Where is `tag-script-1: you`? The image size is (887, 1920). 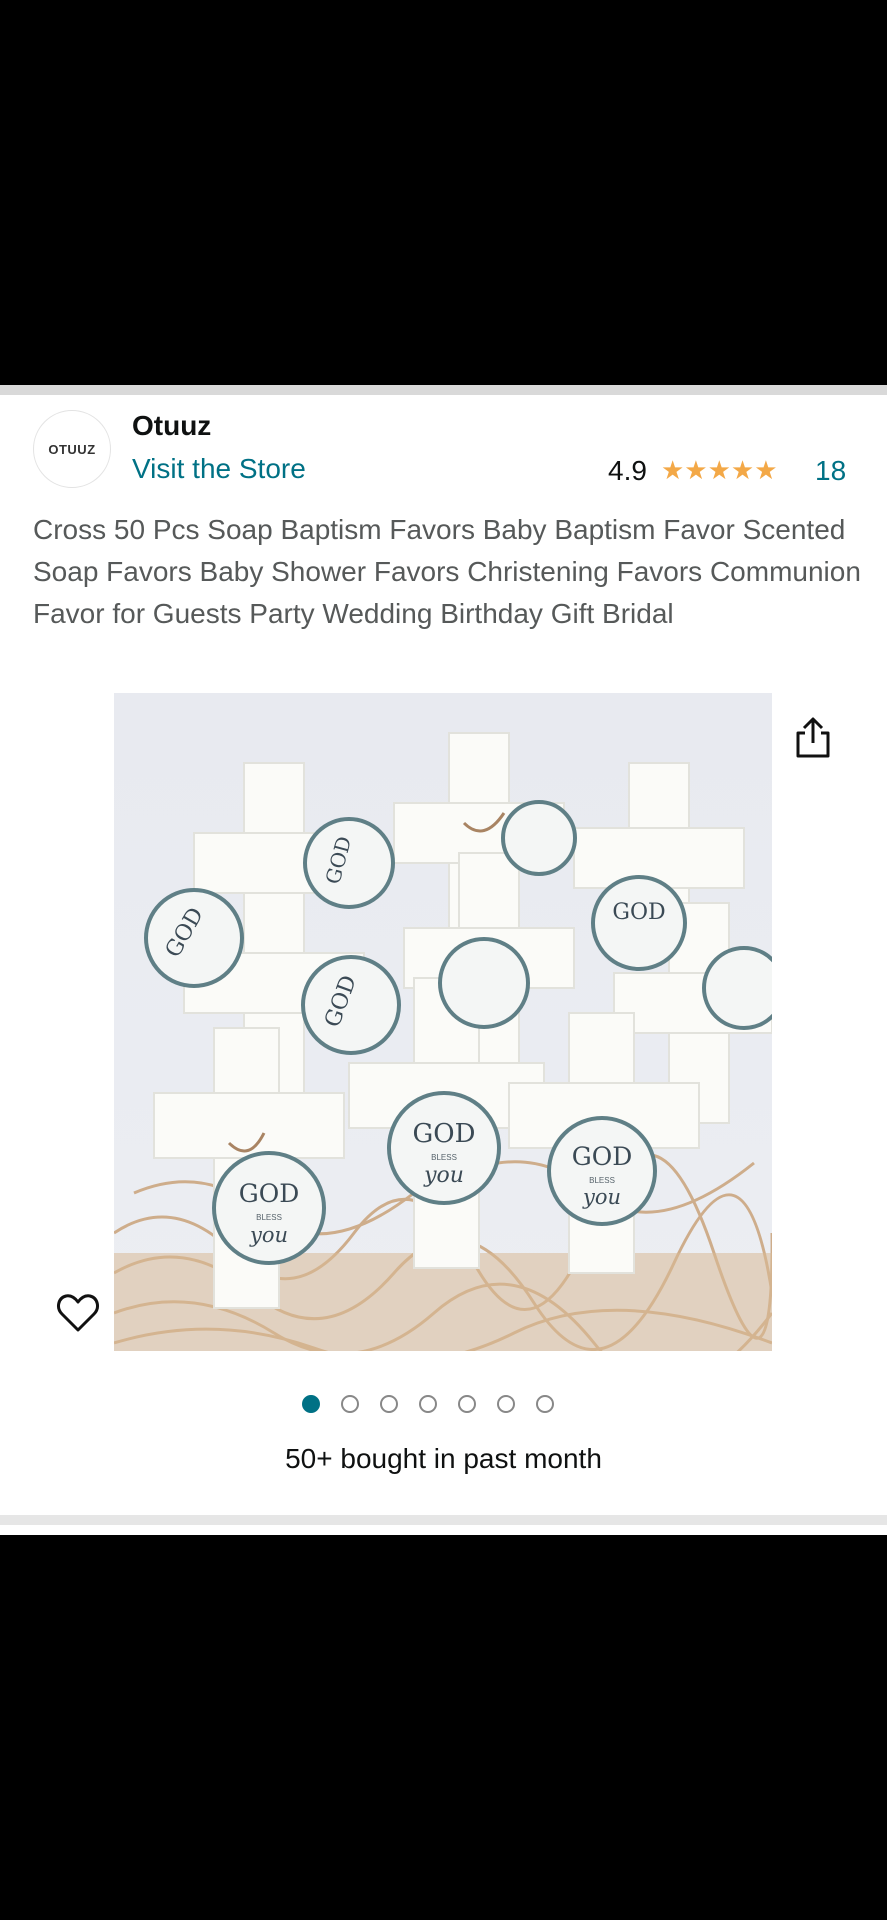 tag-script-1: you is located at coordinates (443, 1175).